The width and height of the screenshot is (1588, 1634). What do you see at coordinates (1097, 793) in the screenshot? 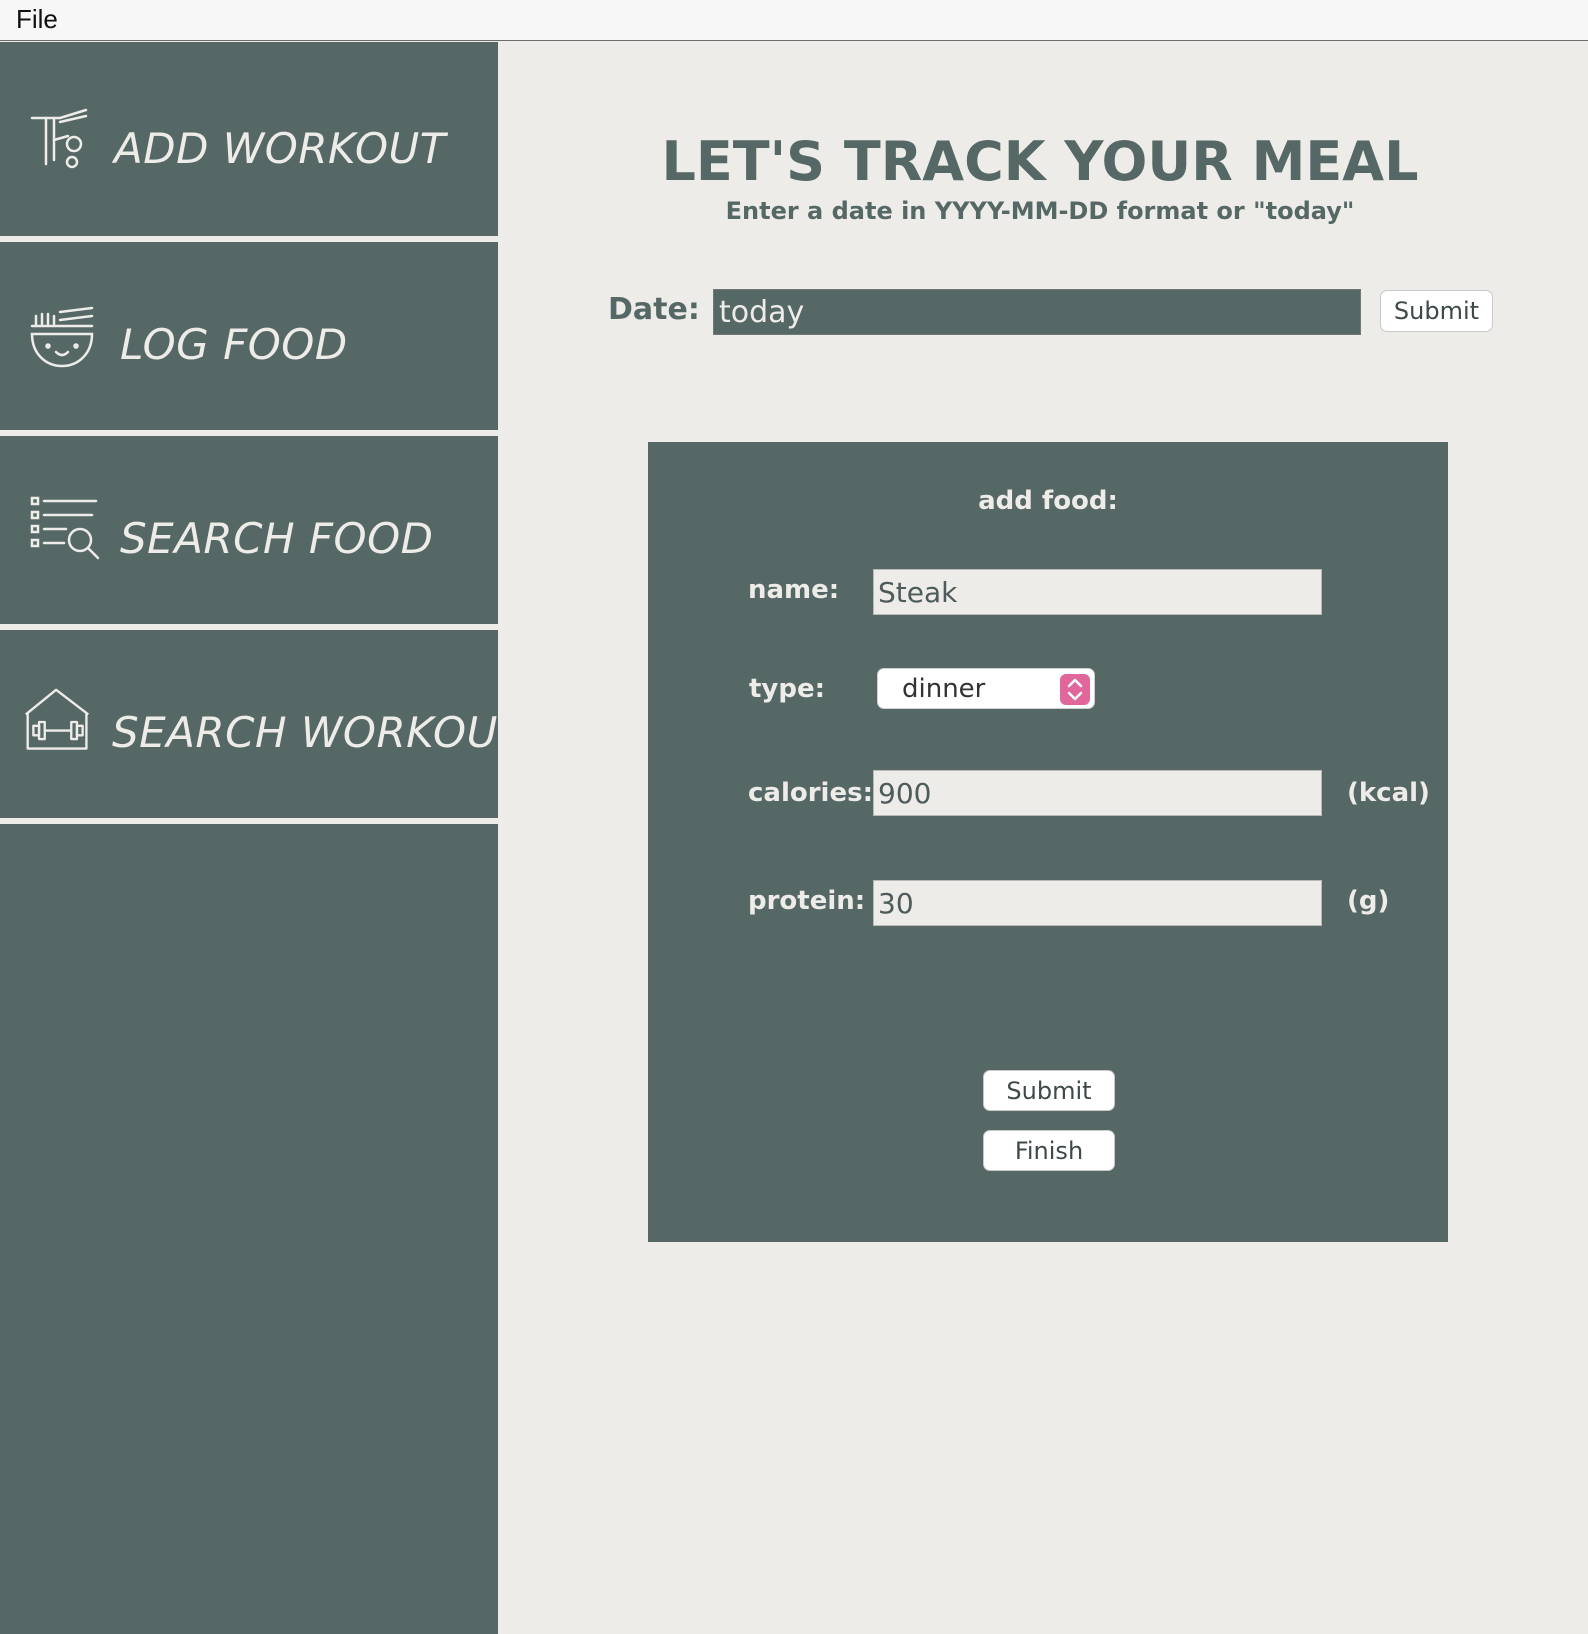
I see `calories-input` at bounding box center [1097, 793].